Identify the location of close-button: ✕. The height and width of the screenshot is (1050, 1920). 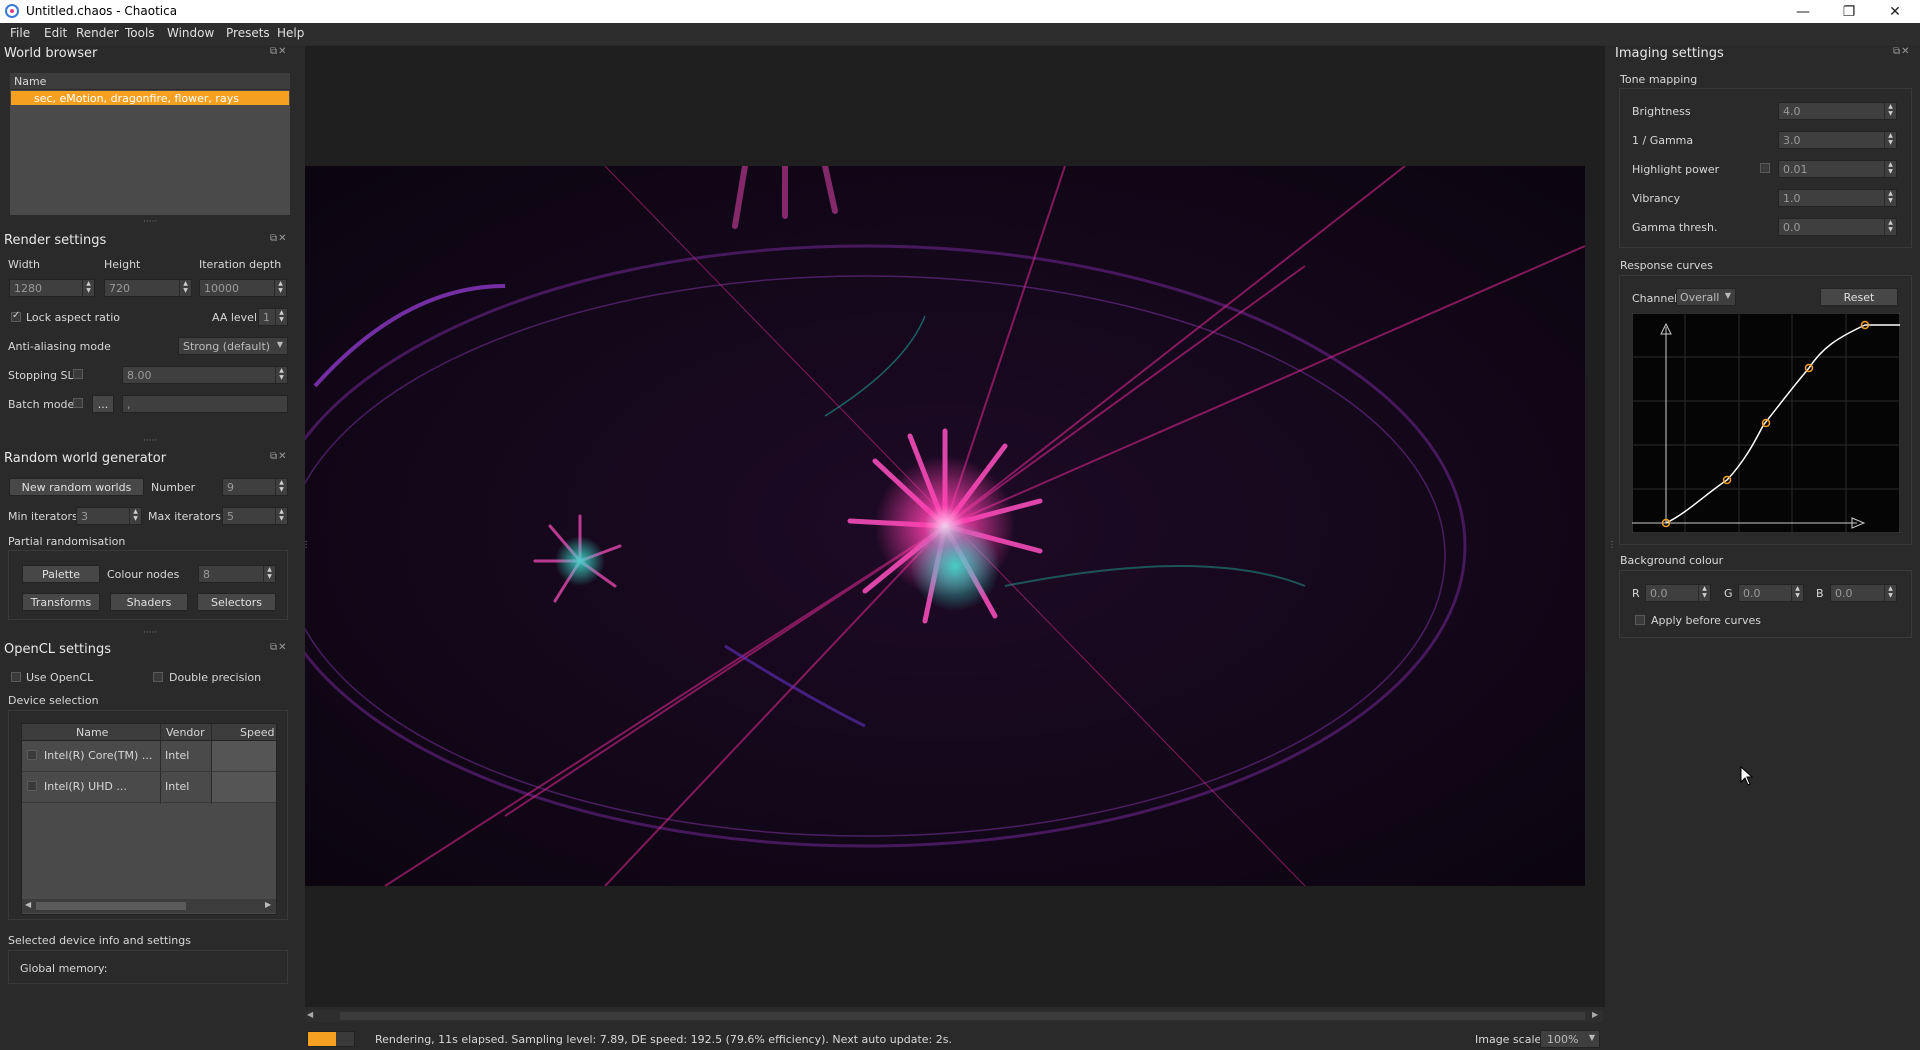
(1895, 11).